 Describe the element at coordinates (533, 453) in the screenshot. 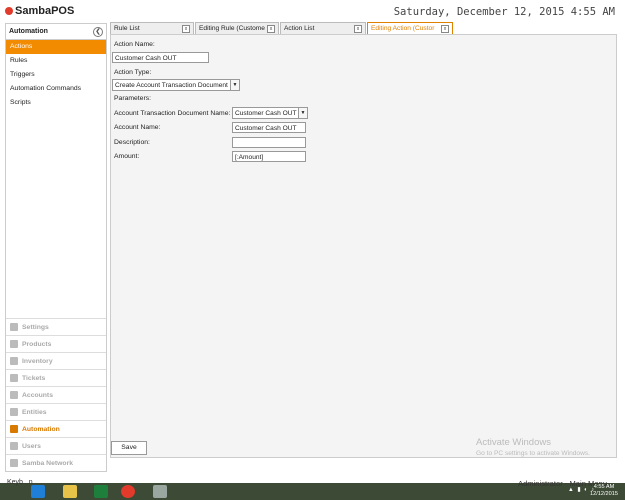

I see `watermark-subtitle: Go to PC settings to activate Windows.` at that location.